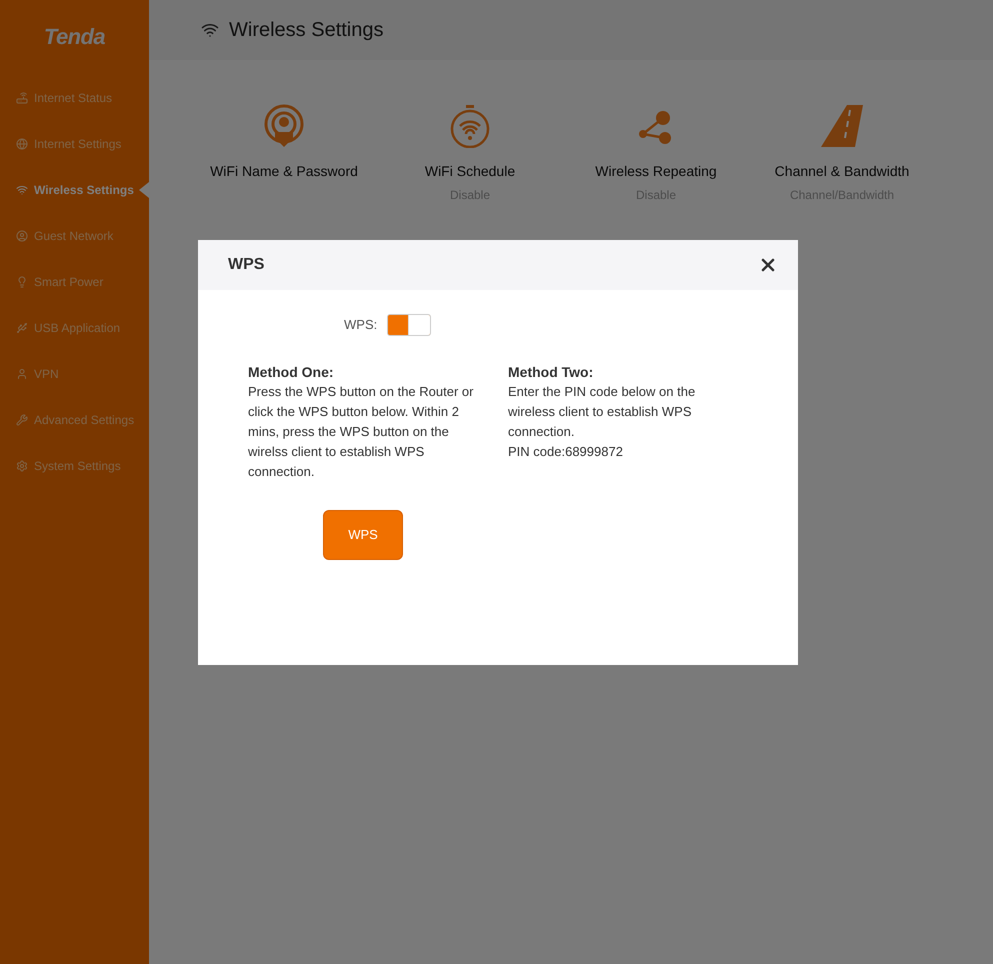 The width and height of the screenshot is (993, 964). Describe the element at coordinates (22, 236) in the screenshot. I see `user-circle-icon` at that location.